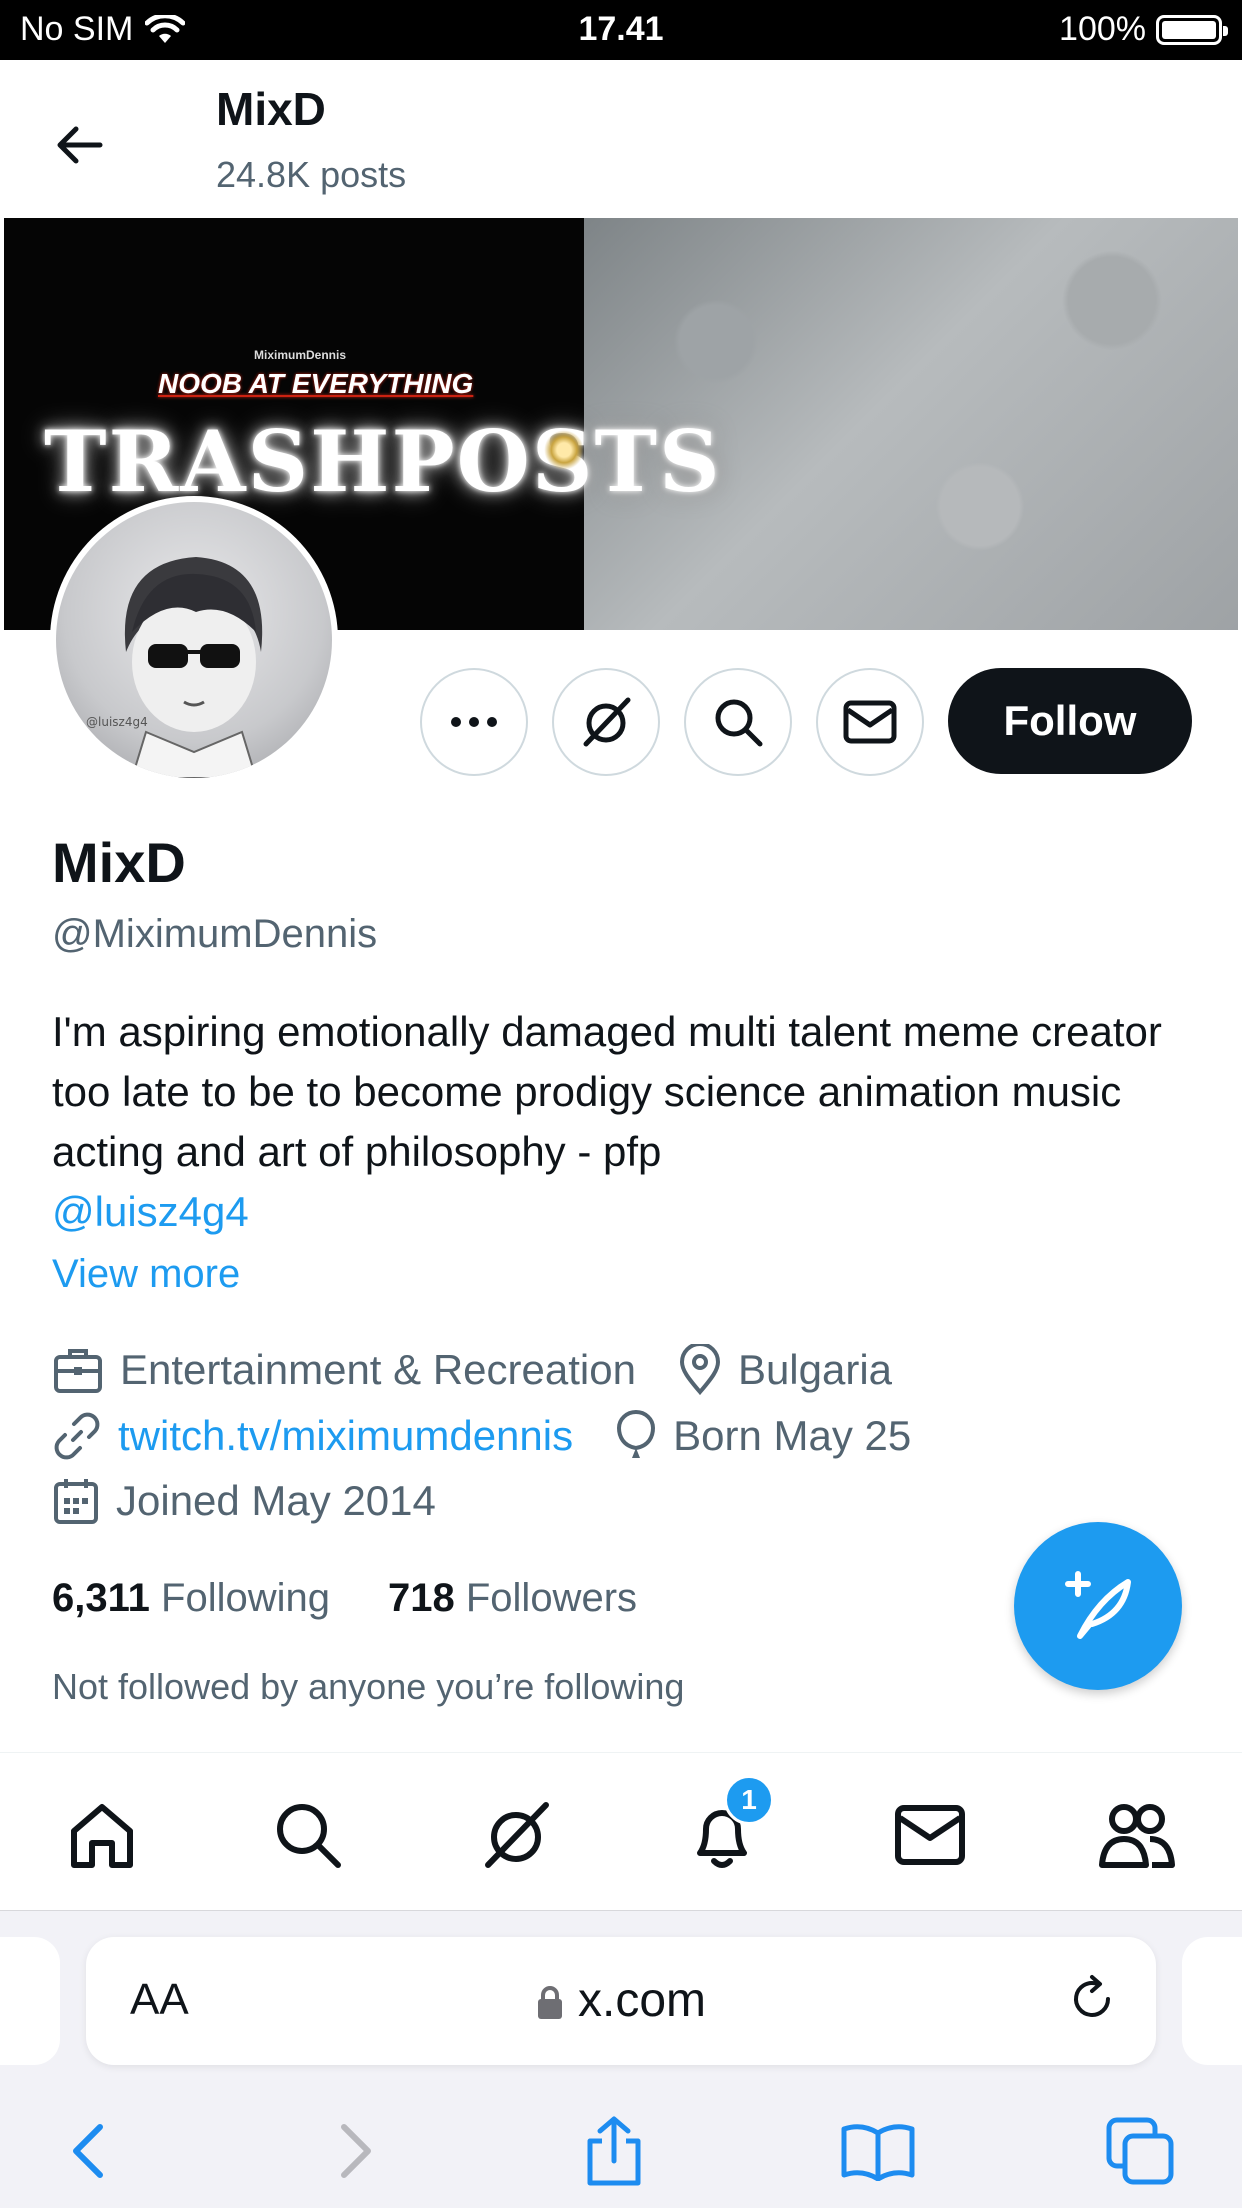  What do you see at coordinates (276, 1500) in the screenshot?
I see `joined-text: Joined May 2014` at bounding box center [276, 1500].